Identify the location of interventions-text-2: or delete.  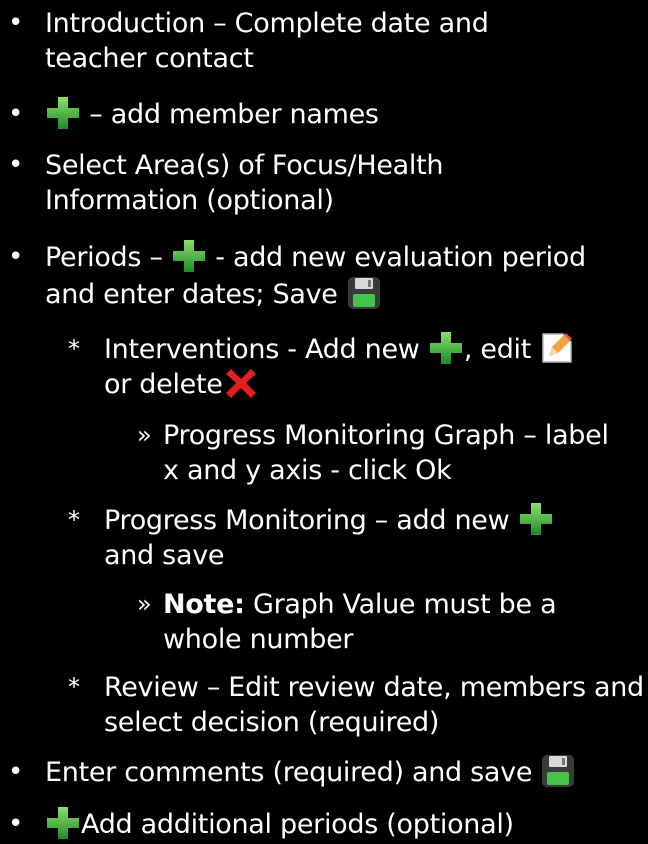
(163, 384).